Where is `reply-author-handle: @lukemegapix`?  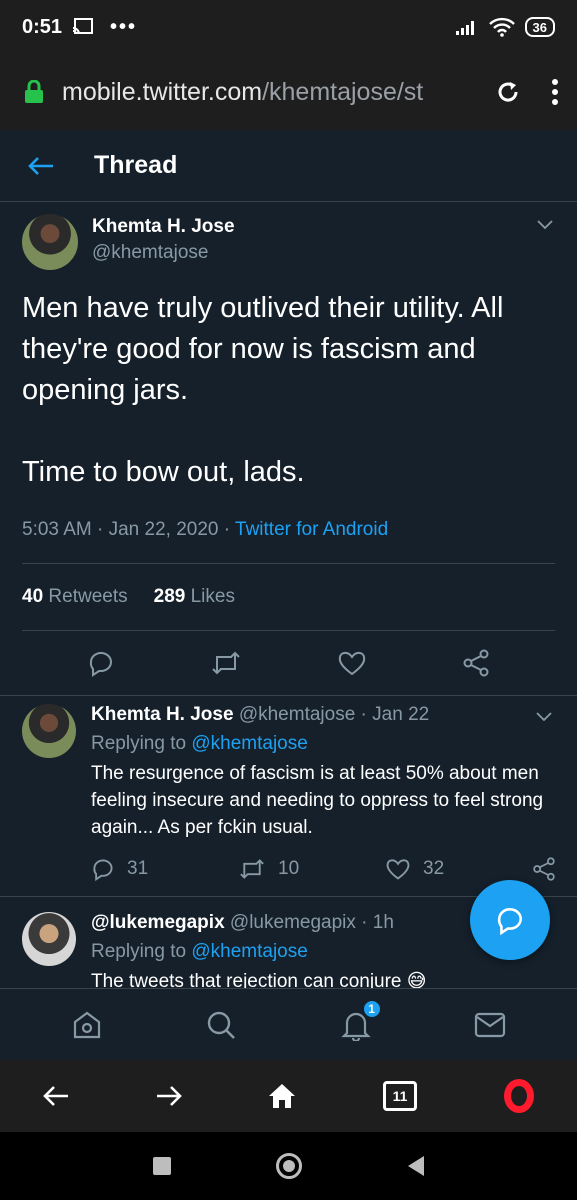
reply-author-handle: @lukemegapix is located at coordinates (293, 922).